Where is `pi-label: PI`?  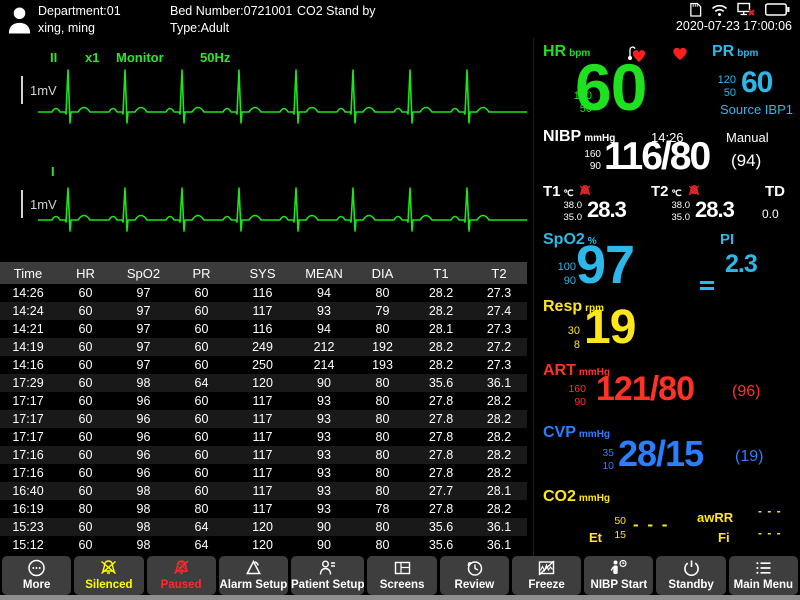
pi-label: PI is located at coordinates (727, 239).